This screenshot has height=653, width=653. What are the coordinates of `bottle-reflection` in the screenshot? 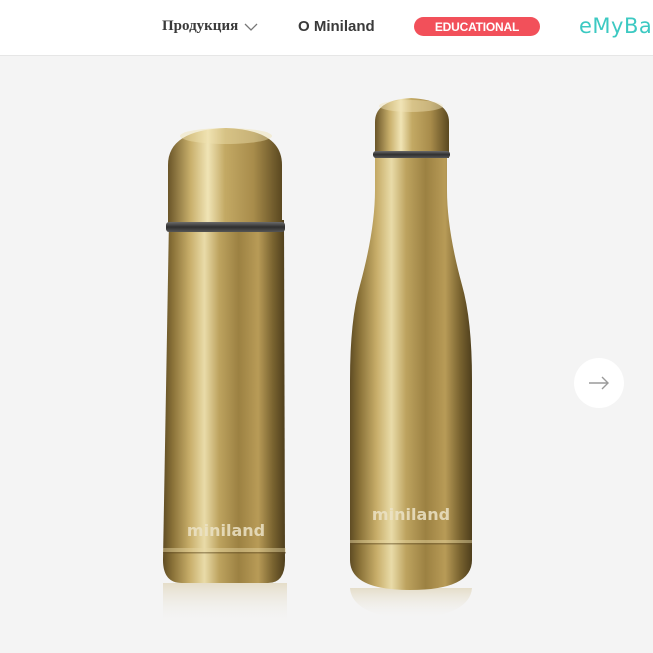 It's located at (411, 604).